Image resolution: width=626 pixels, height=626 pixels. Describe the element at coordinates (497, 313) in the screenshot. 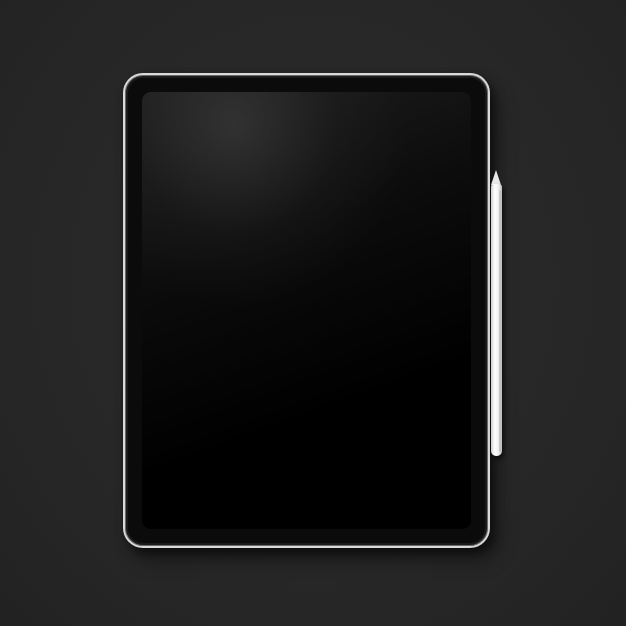

I see `stylus-pencil` at that location.